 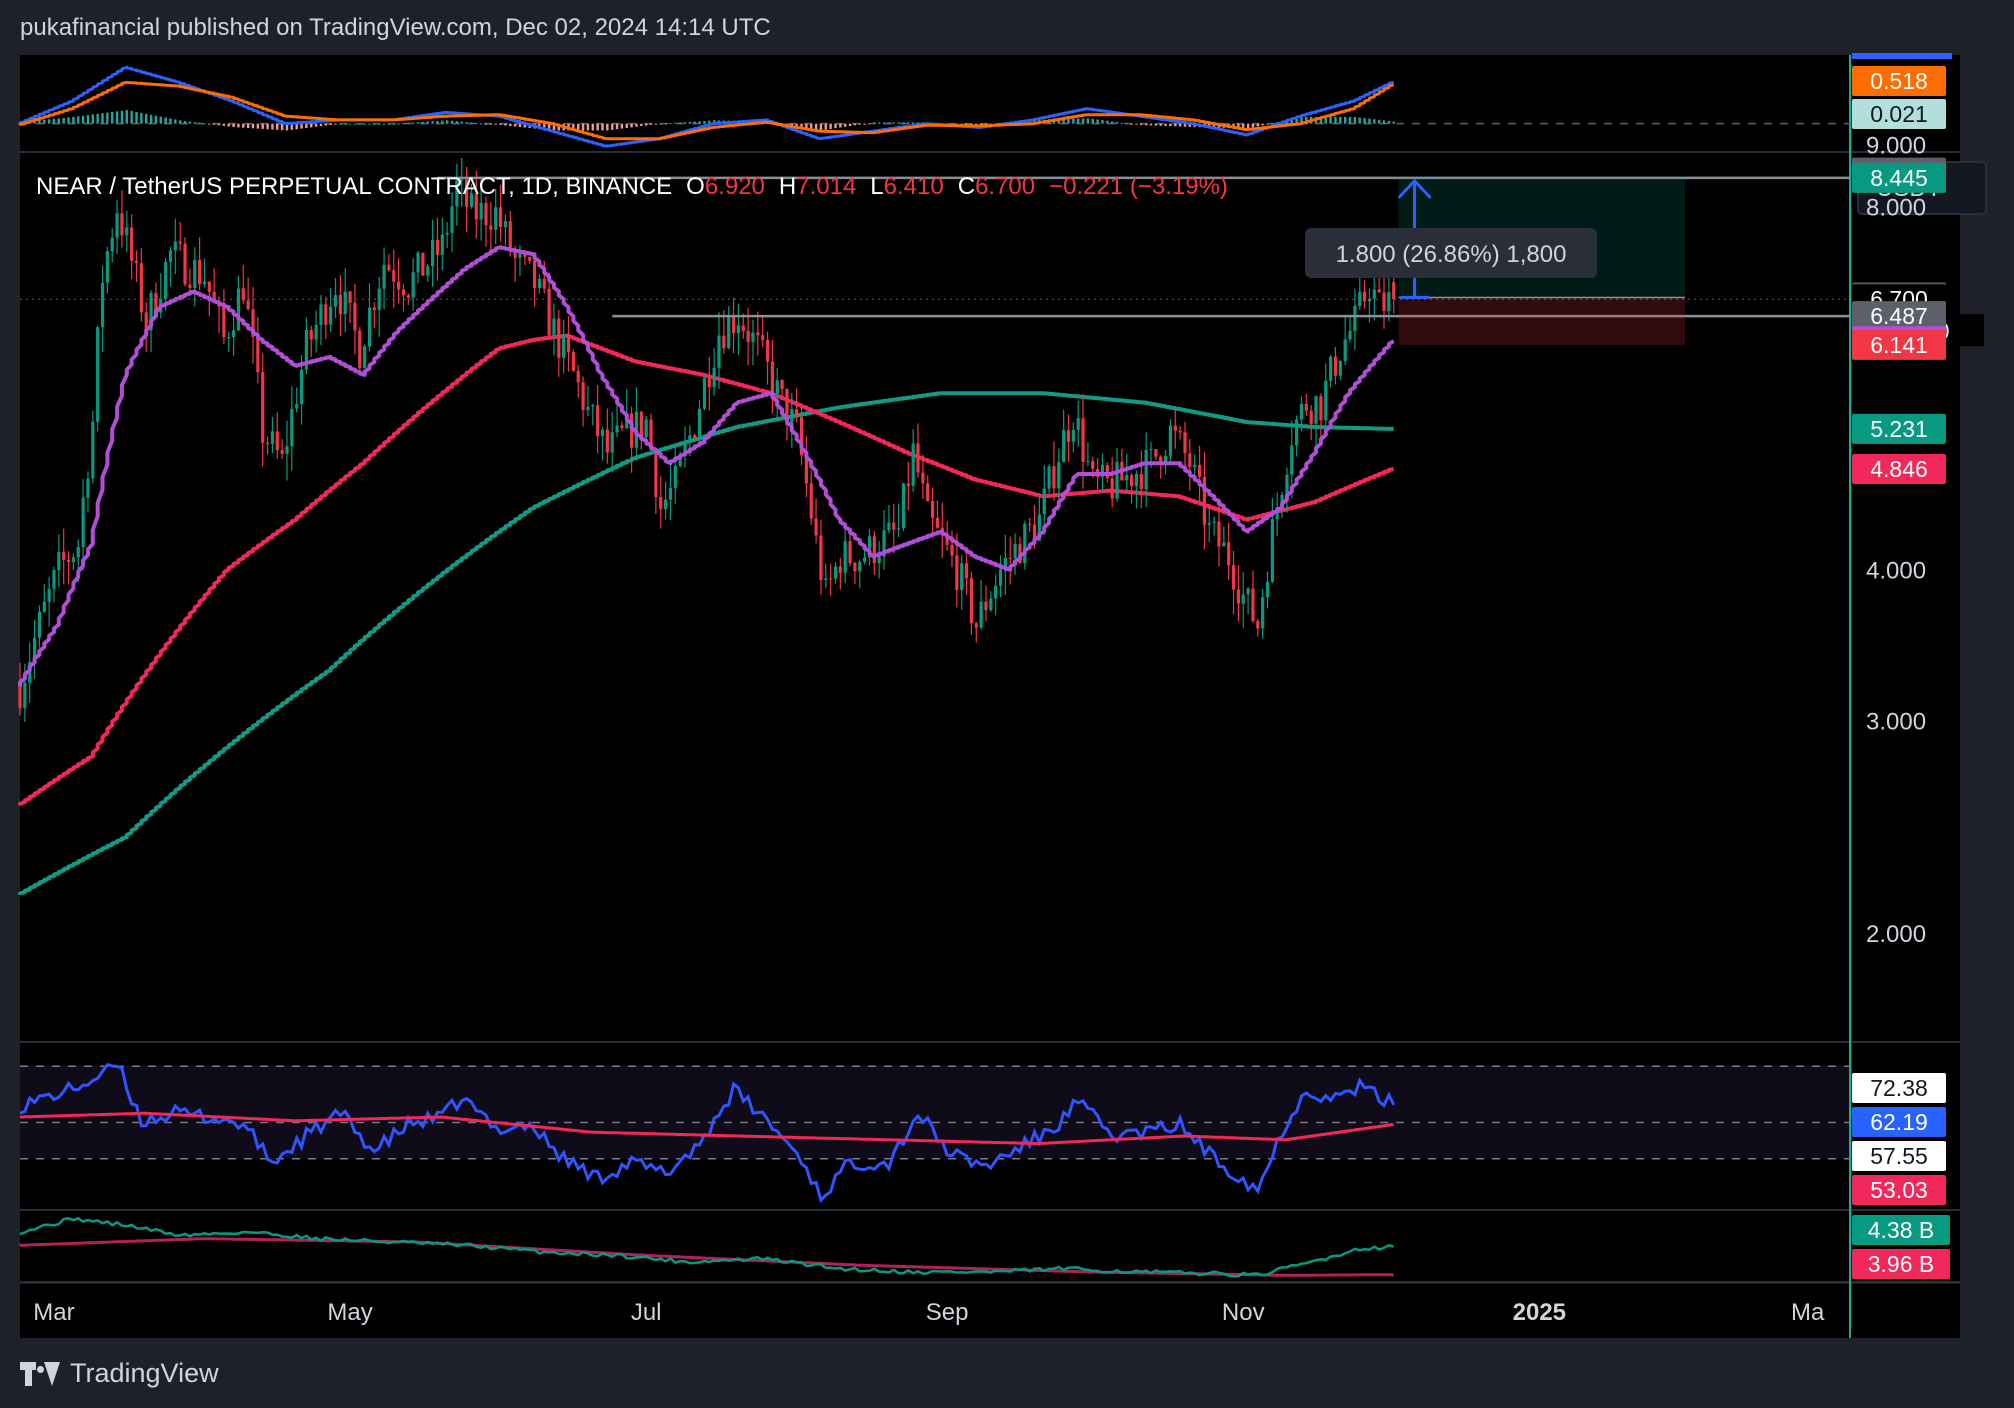 I want to click on close-label: C, so click(x=966, y=186).